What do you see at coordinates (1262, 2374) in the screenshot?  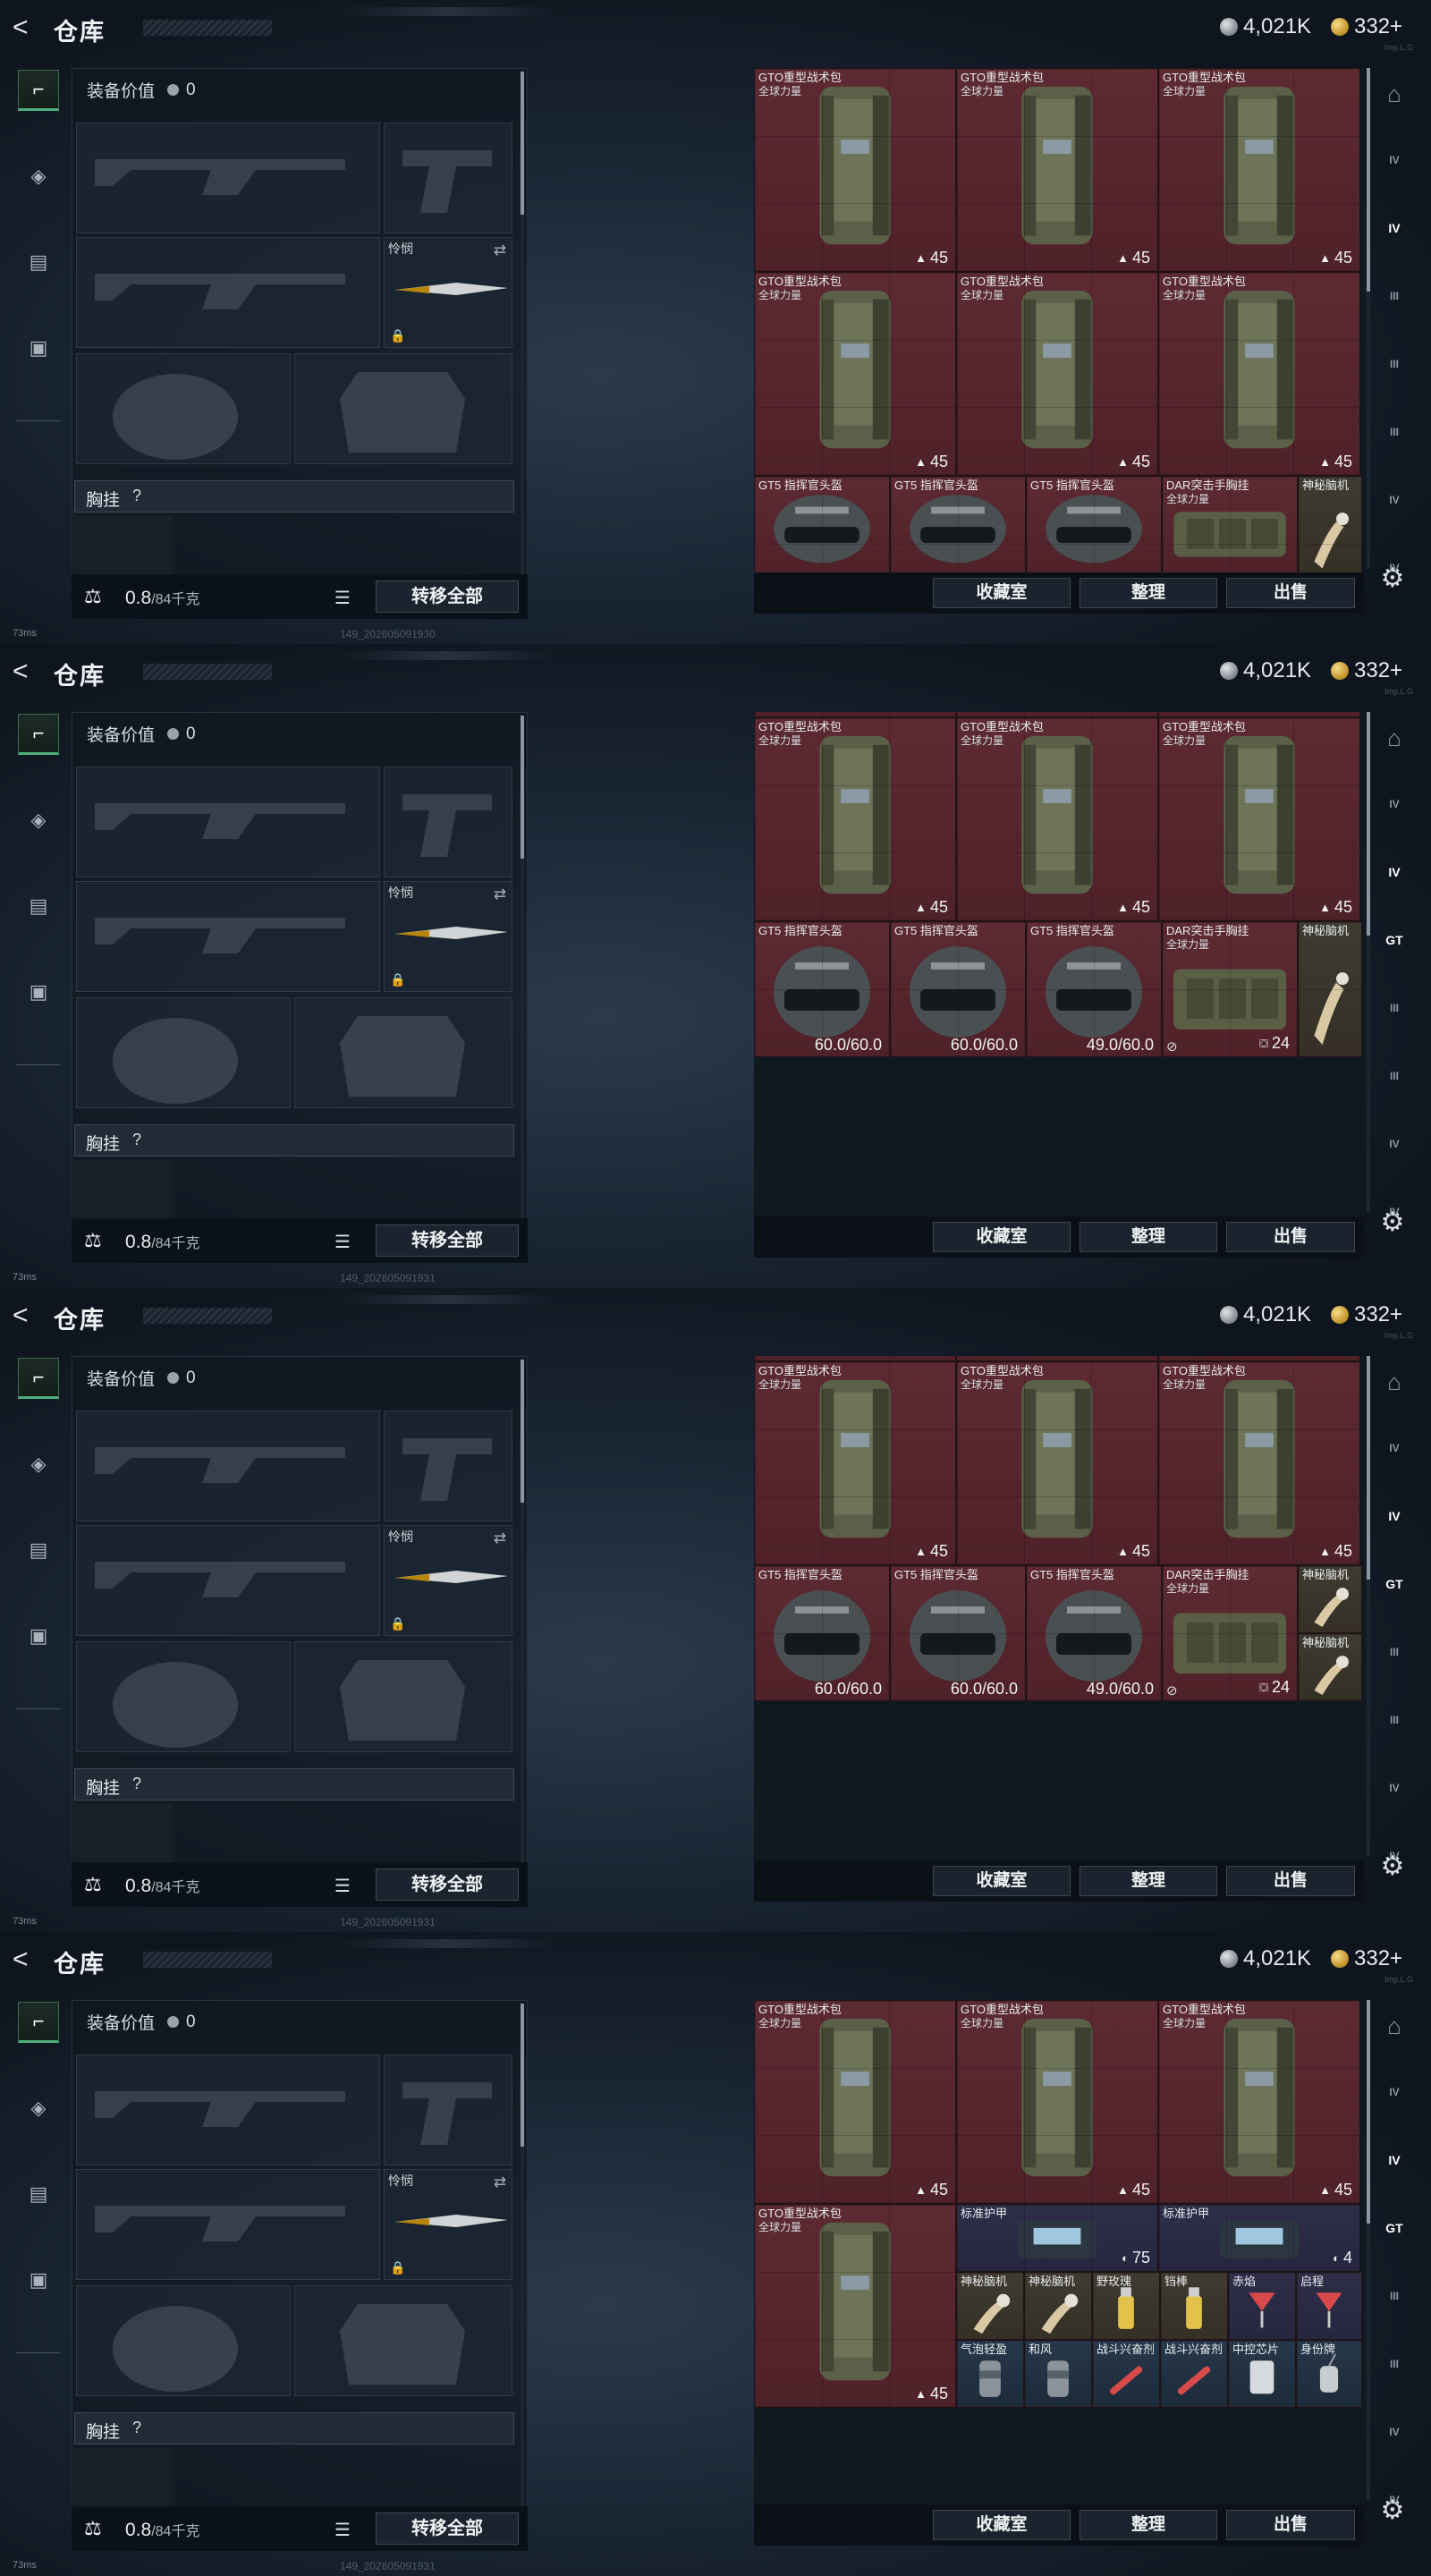 I see `stash-item-card: 中控芯片` at bounding box center [1262, 2374].